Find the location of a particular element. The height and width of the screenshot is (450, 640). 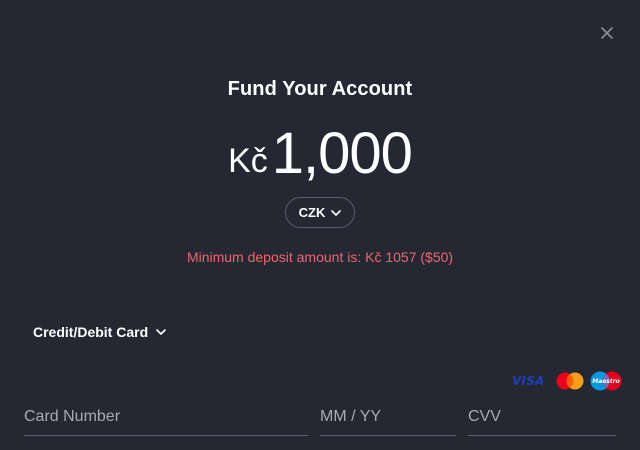

close-icon is located at coordinates (607, 33).